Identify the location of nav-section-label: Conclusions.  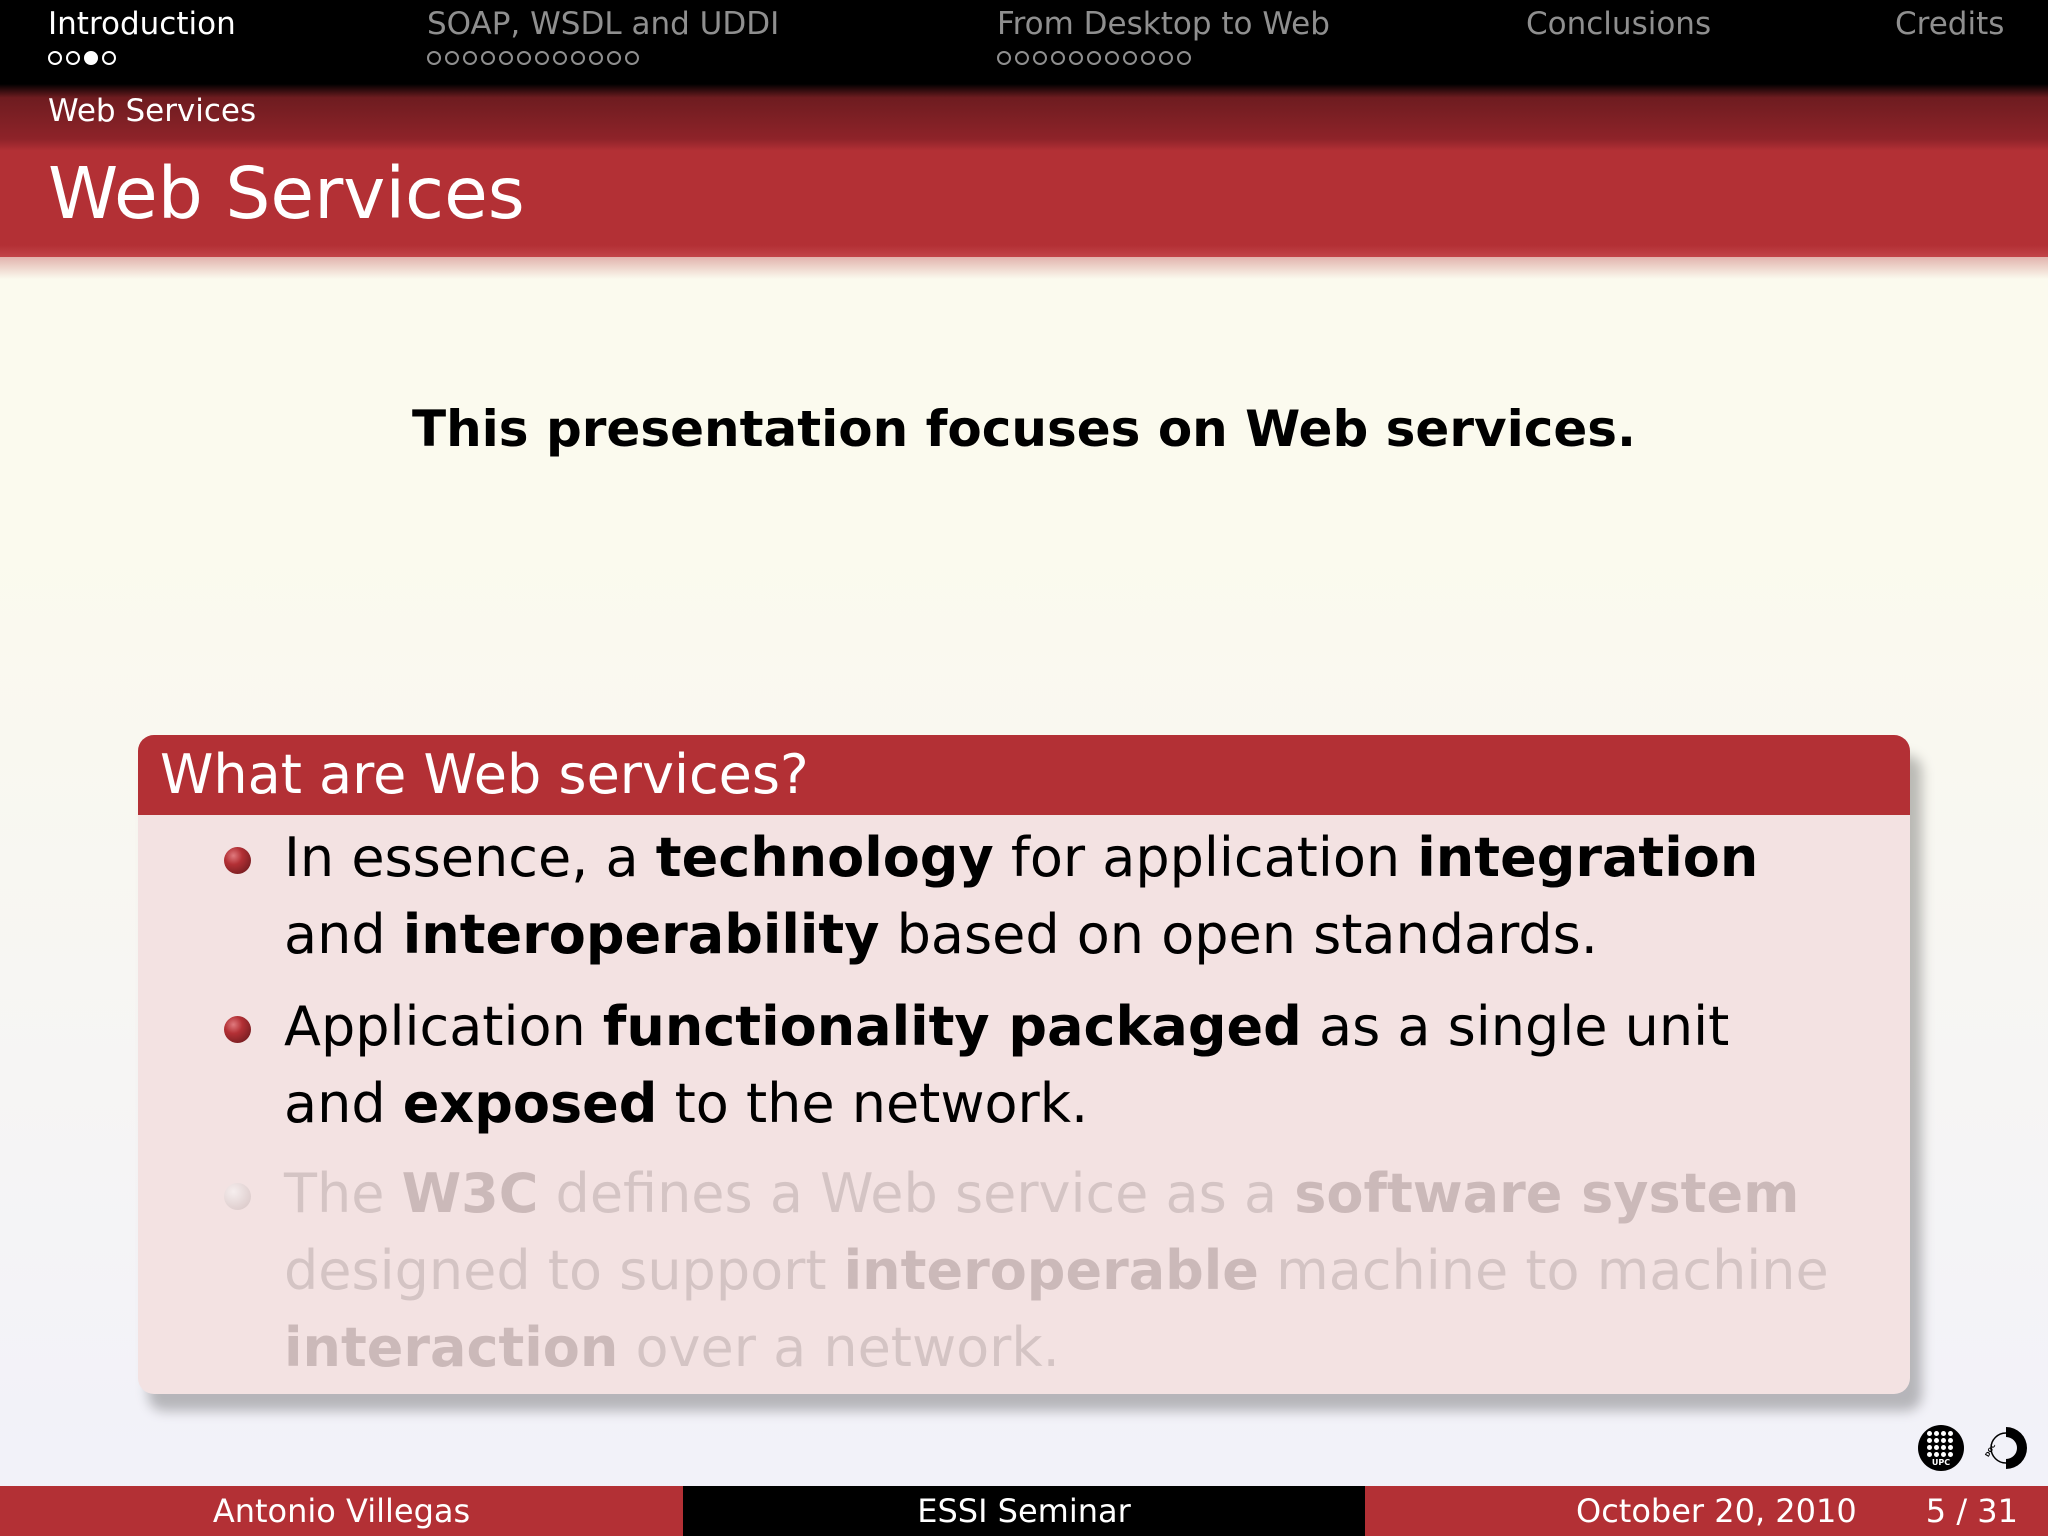
(1618, 24).